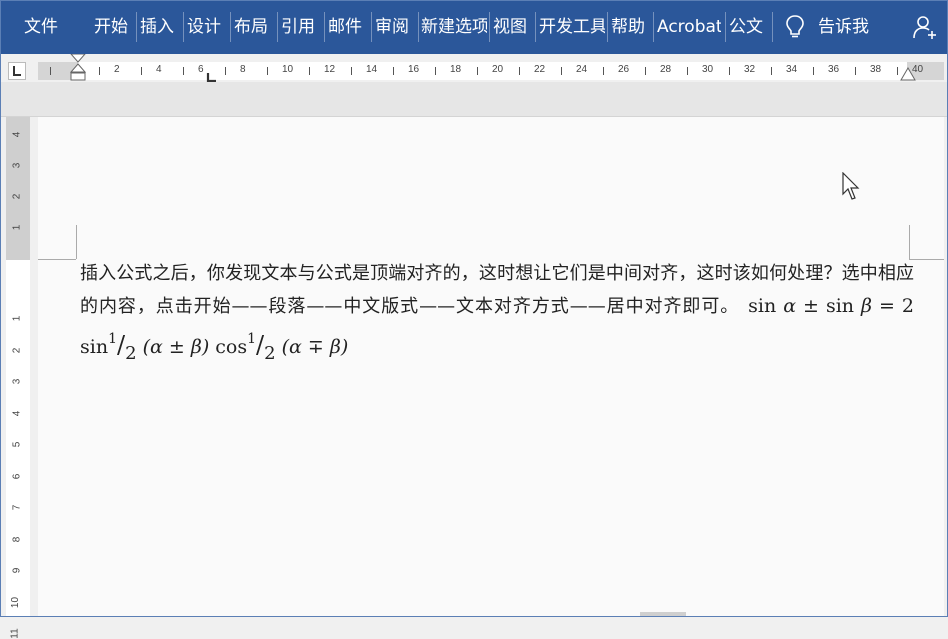 The width and height of the screenshot is (948, 639). What do you see at coordinates (866, 306) in the screenshot?
I see `formula-beta: β` at bounding box center [866, 306].